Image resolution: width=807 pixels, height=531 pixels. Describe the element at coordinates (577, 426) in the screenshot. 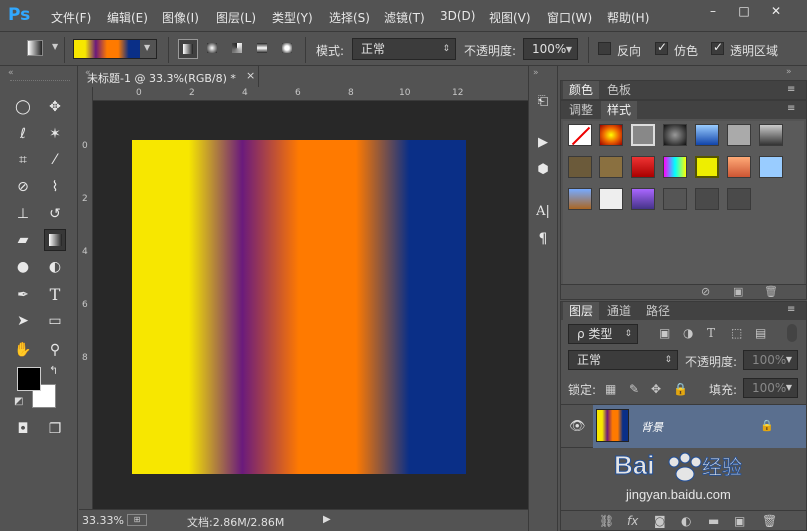

I see `eye-icon: 👁` at that location.